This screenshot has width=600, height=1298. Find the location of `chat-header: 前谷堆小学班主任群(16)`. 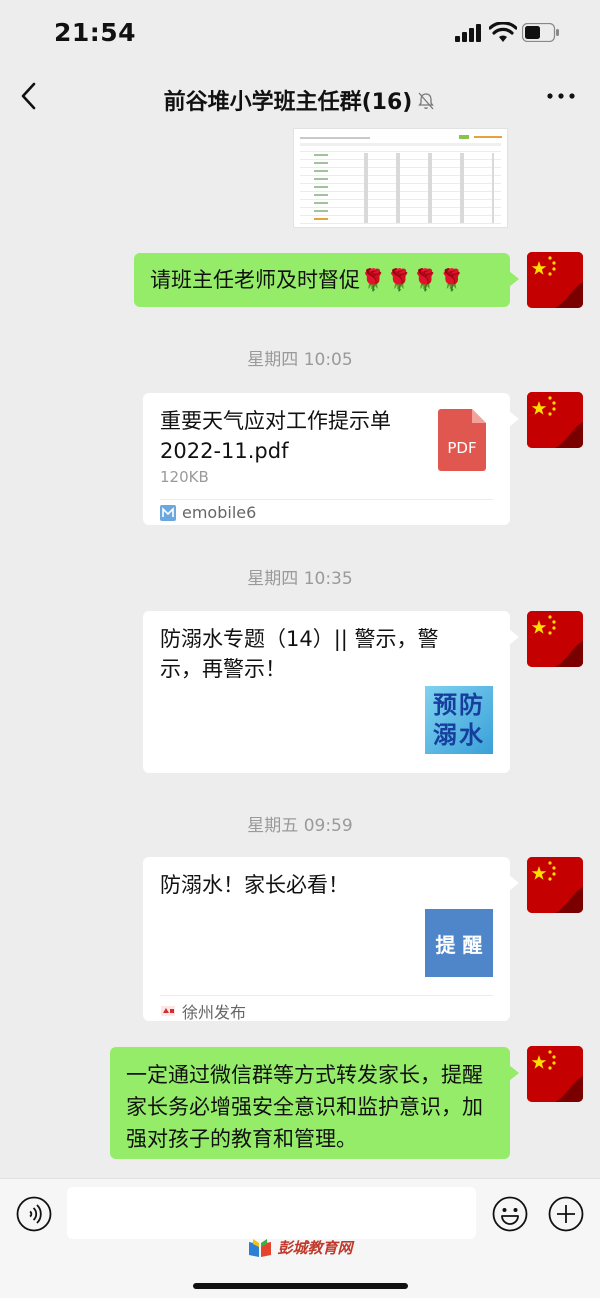

chat-header: 前谷堆小学班主任群(16) is located at coordinates (300, 96).